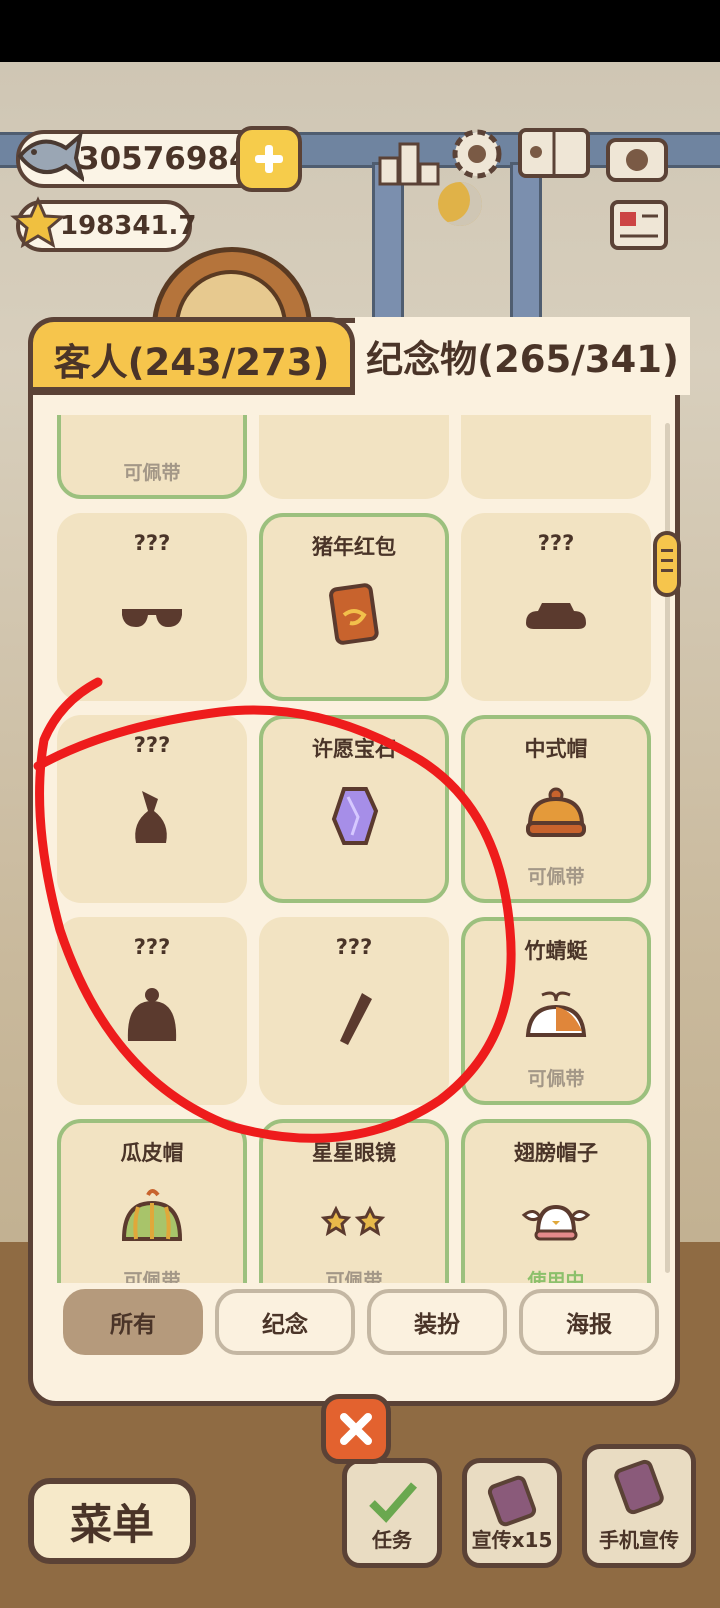 The image size is (720, 1608). I want to click on menu-button: 菜单, so click(112, 1521).